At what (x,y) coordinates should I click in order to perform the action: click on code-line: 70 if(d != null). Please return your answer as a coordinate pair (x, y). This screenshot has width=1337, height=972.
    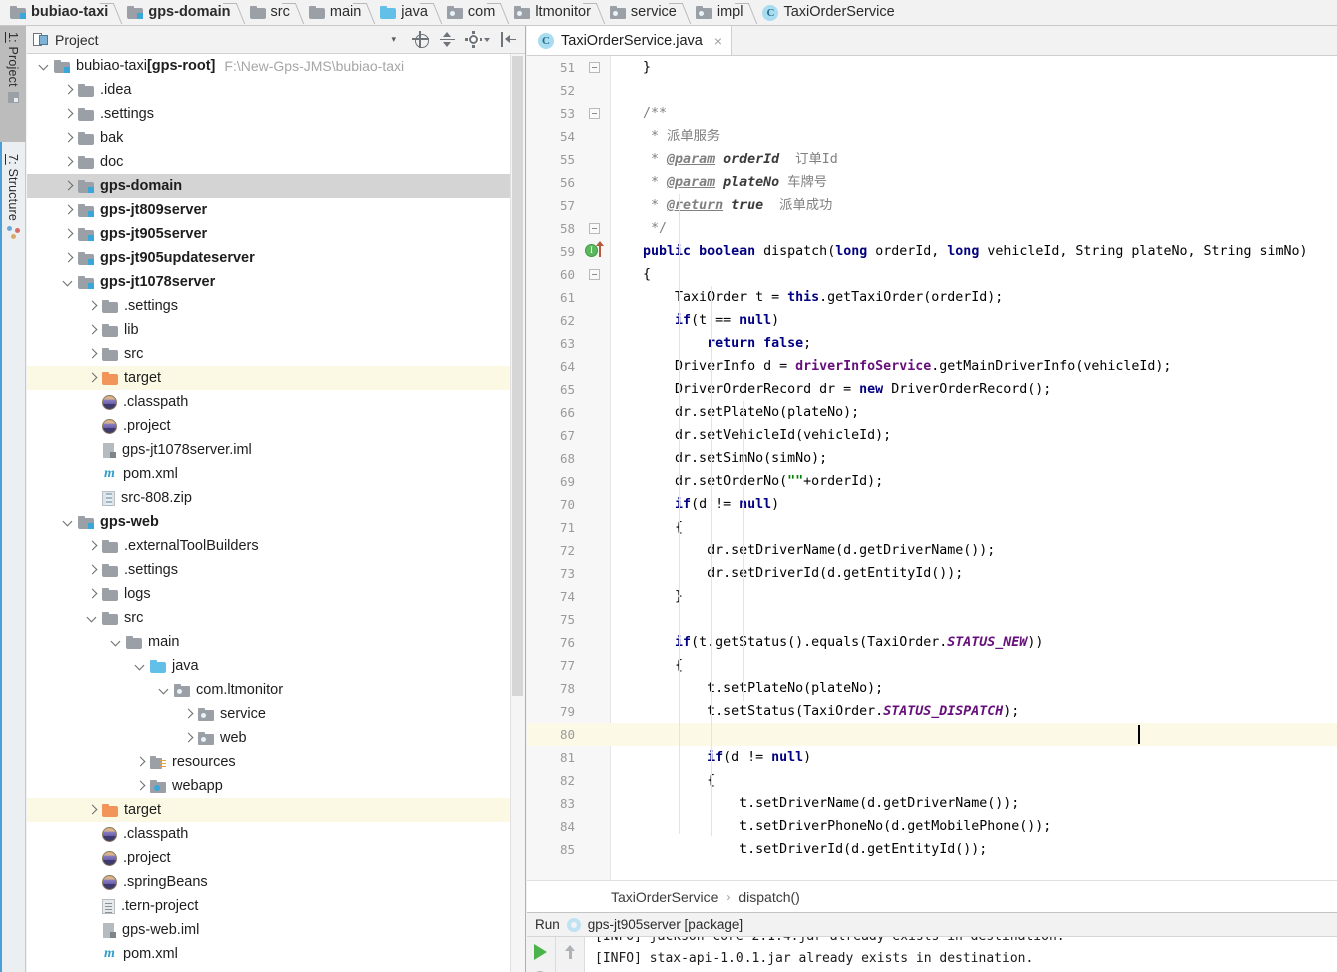
    Looking at the image, I should click on (932, 504).